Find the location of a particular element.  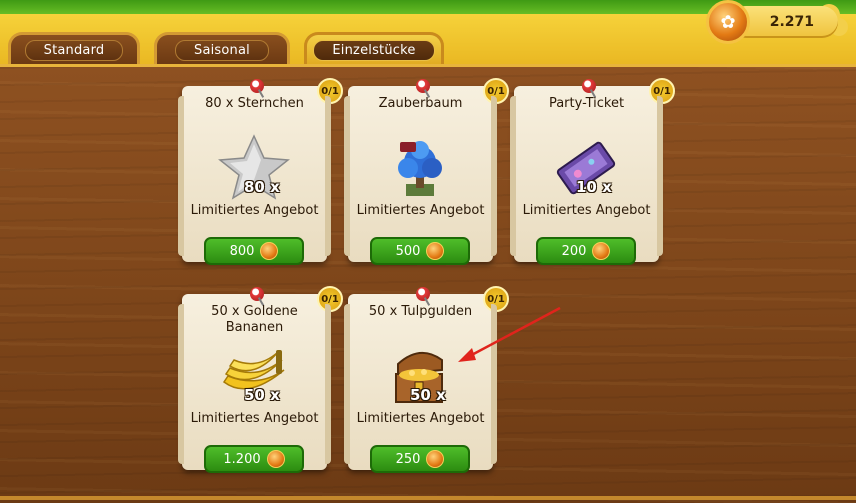

card-title: Zauberbaum is located at coordinates (420, 103).